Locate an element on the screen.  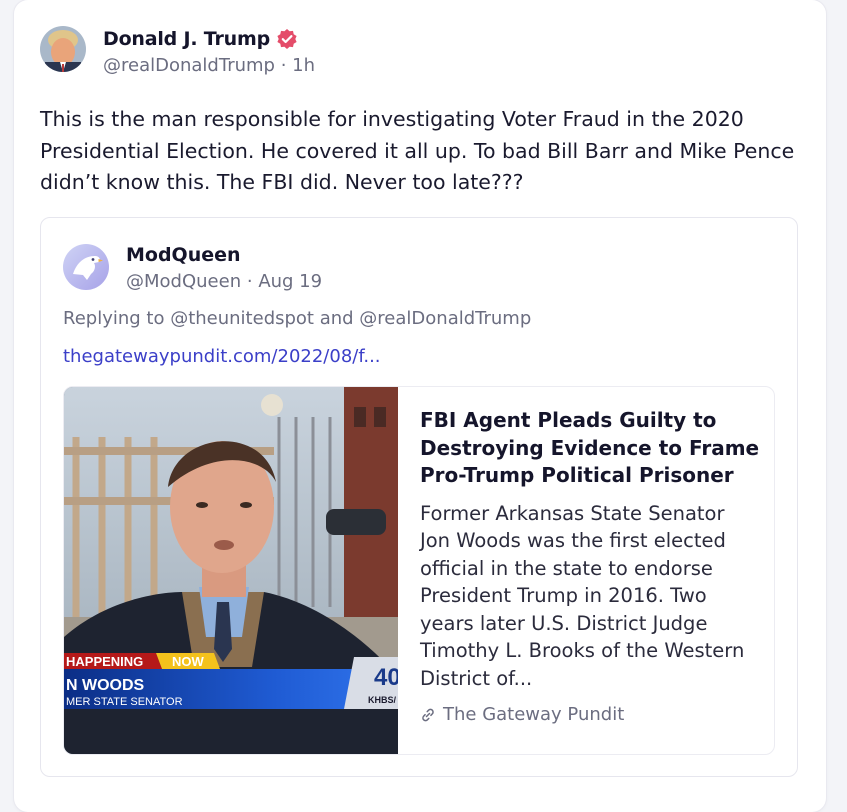
station-call: KHBS/ is located at coordinates (382, 700).